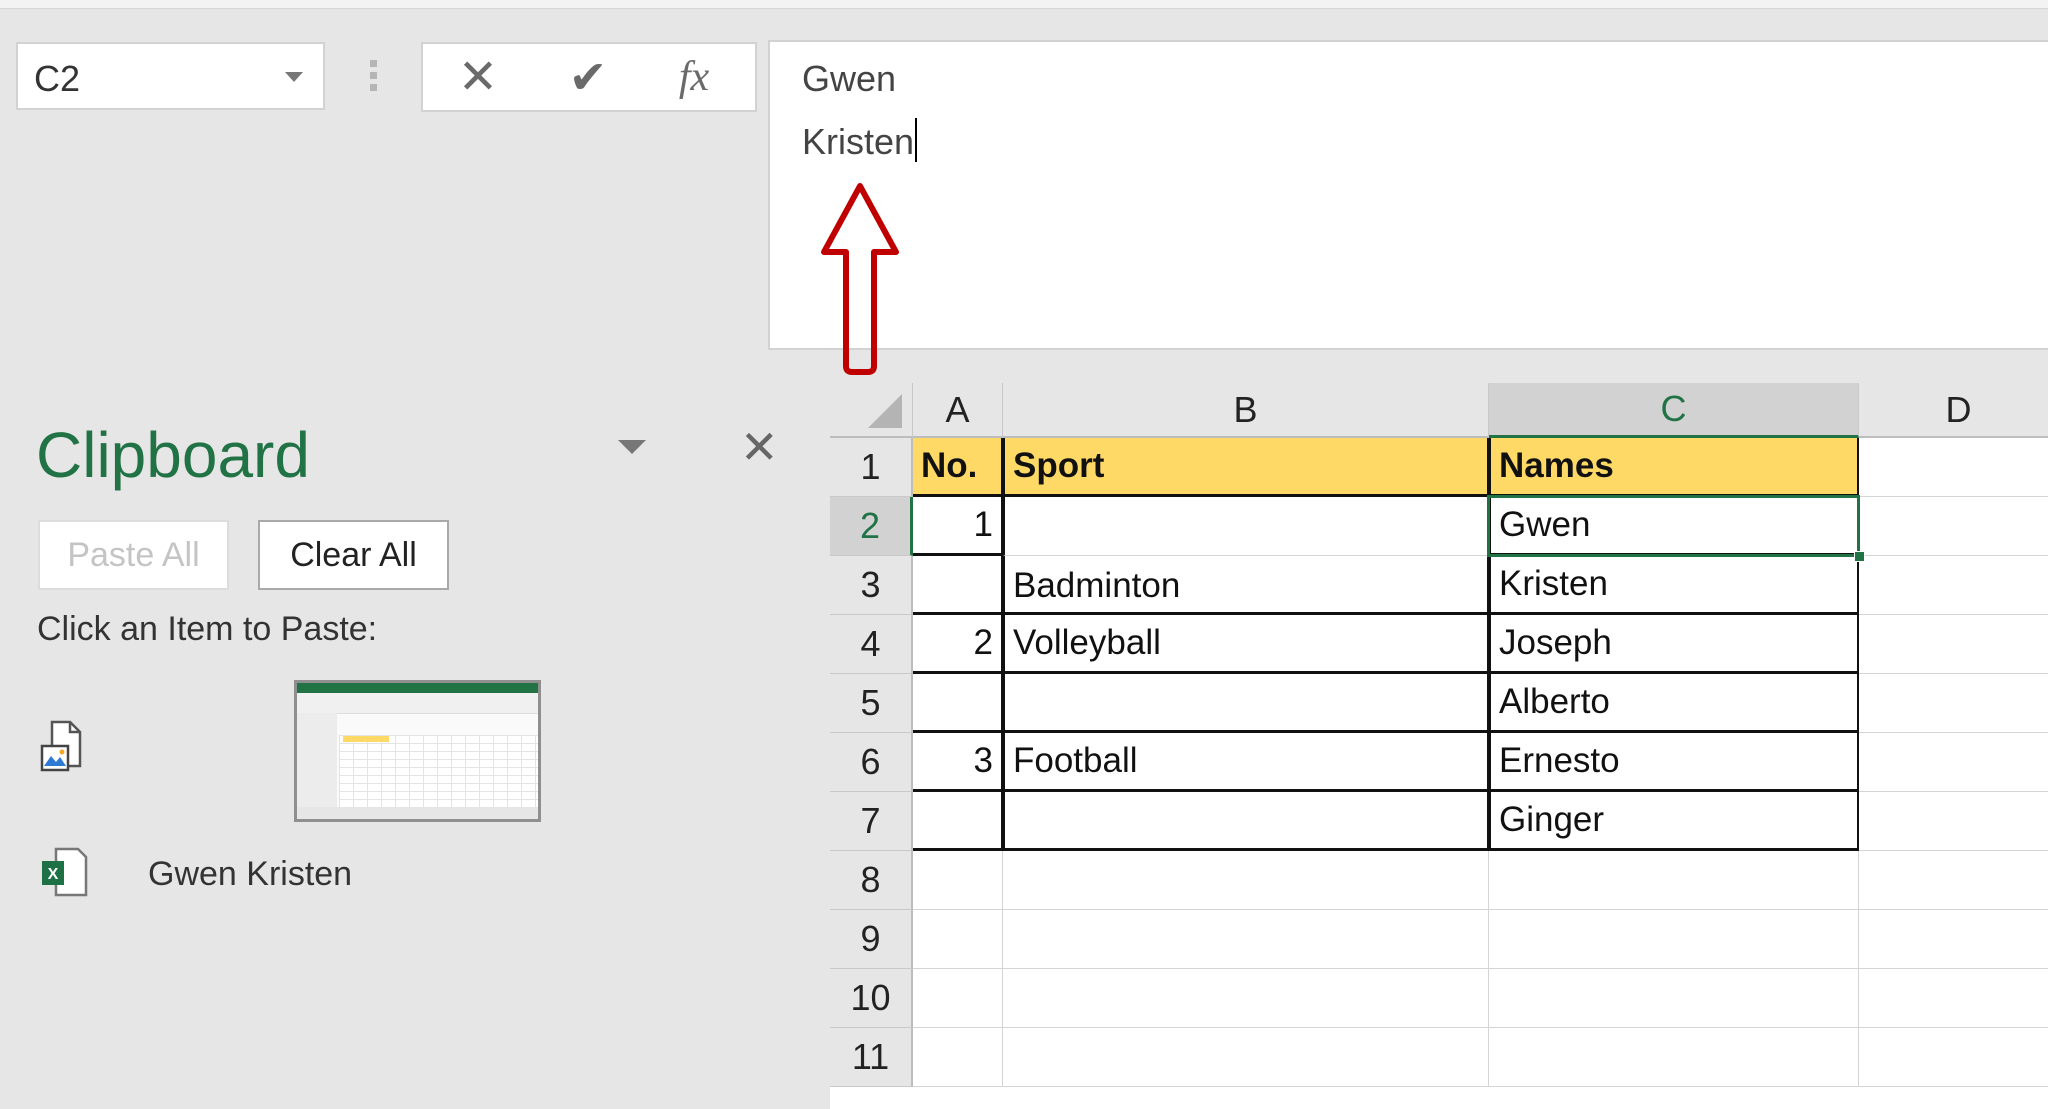 The width and height of the screenshot is (2048, 1109). What do you see at coordinates (849, 79) in the screenshot?
I see `formula-line-1: Gwen` at bounding box center [849, 79].